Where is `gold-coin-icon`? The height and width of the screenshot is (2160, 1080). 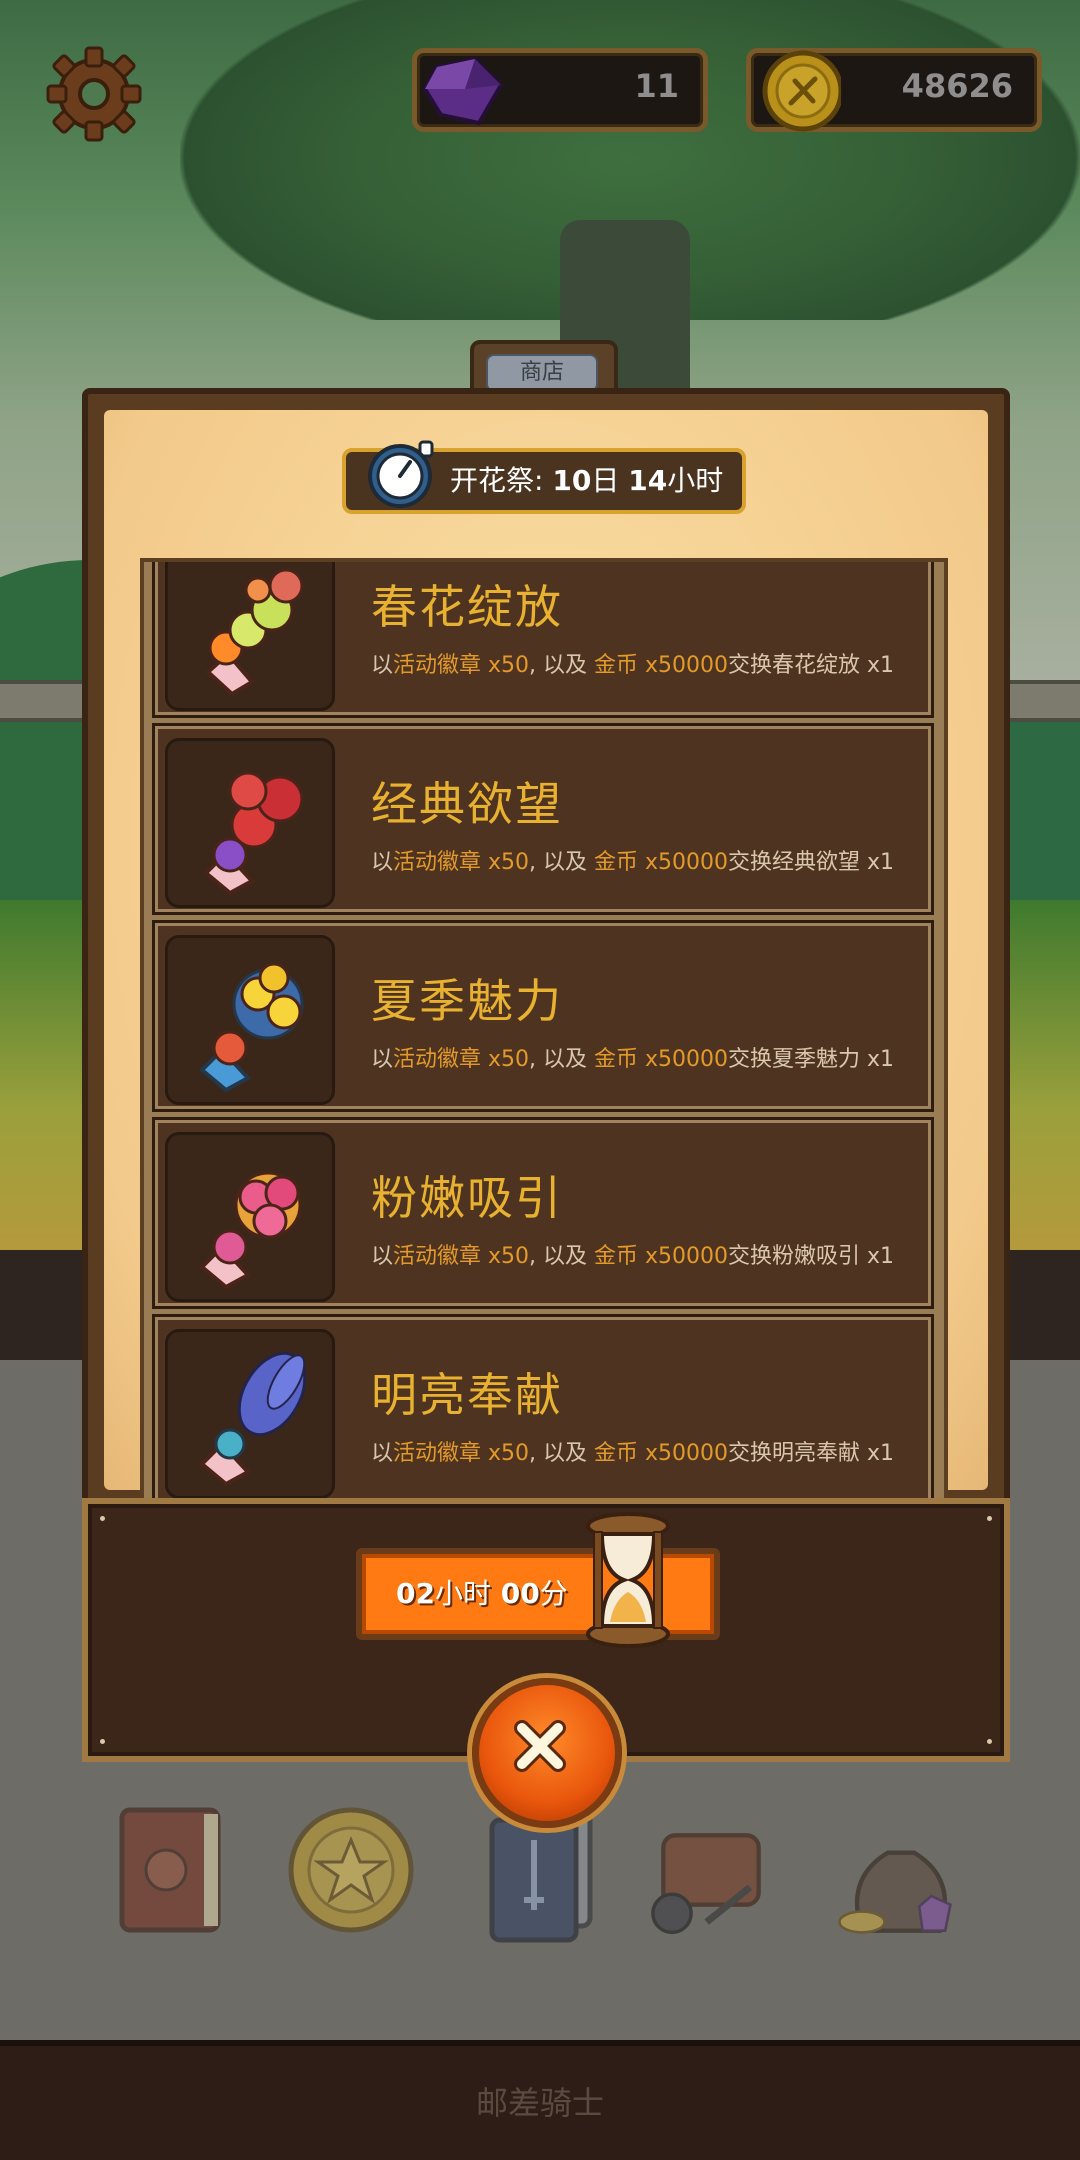
gold-coin-icon is located at coordinates (801, 91).